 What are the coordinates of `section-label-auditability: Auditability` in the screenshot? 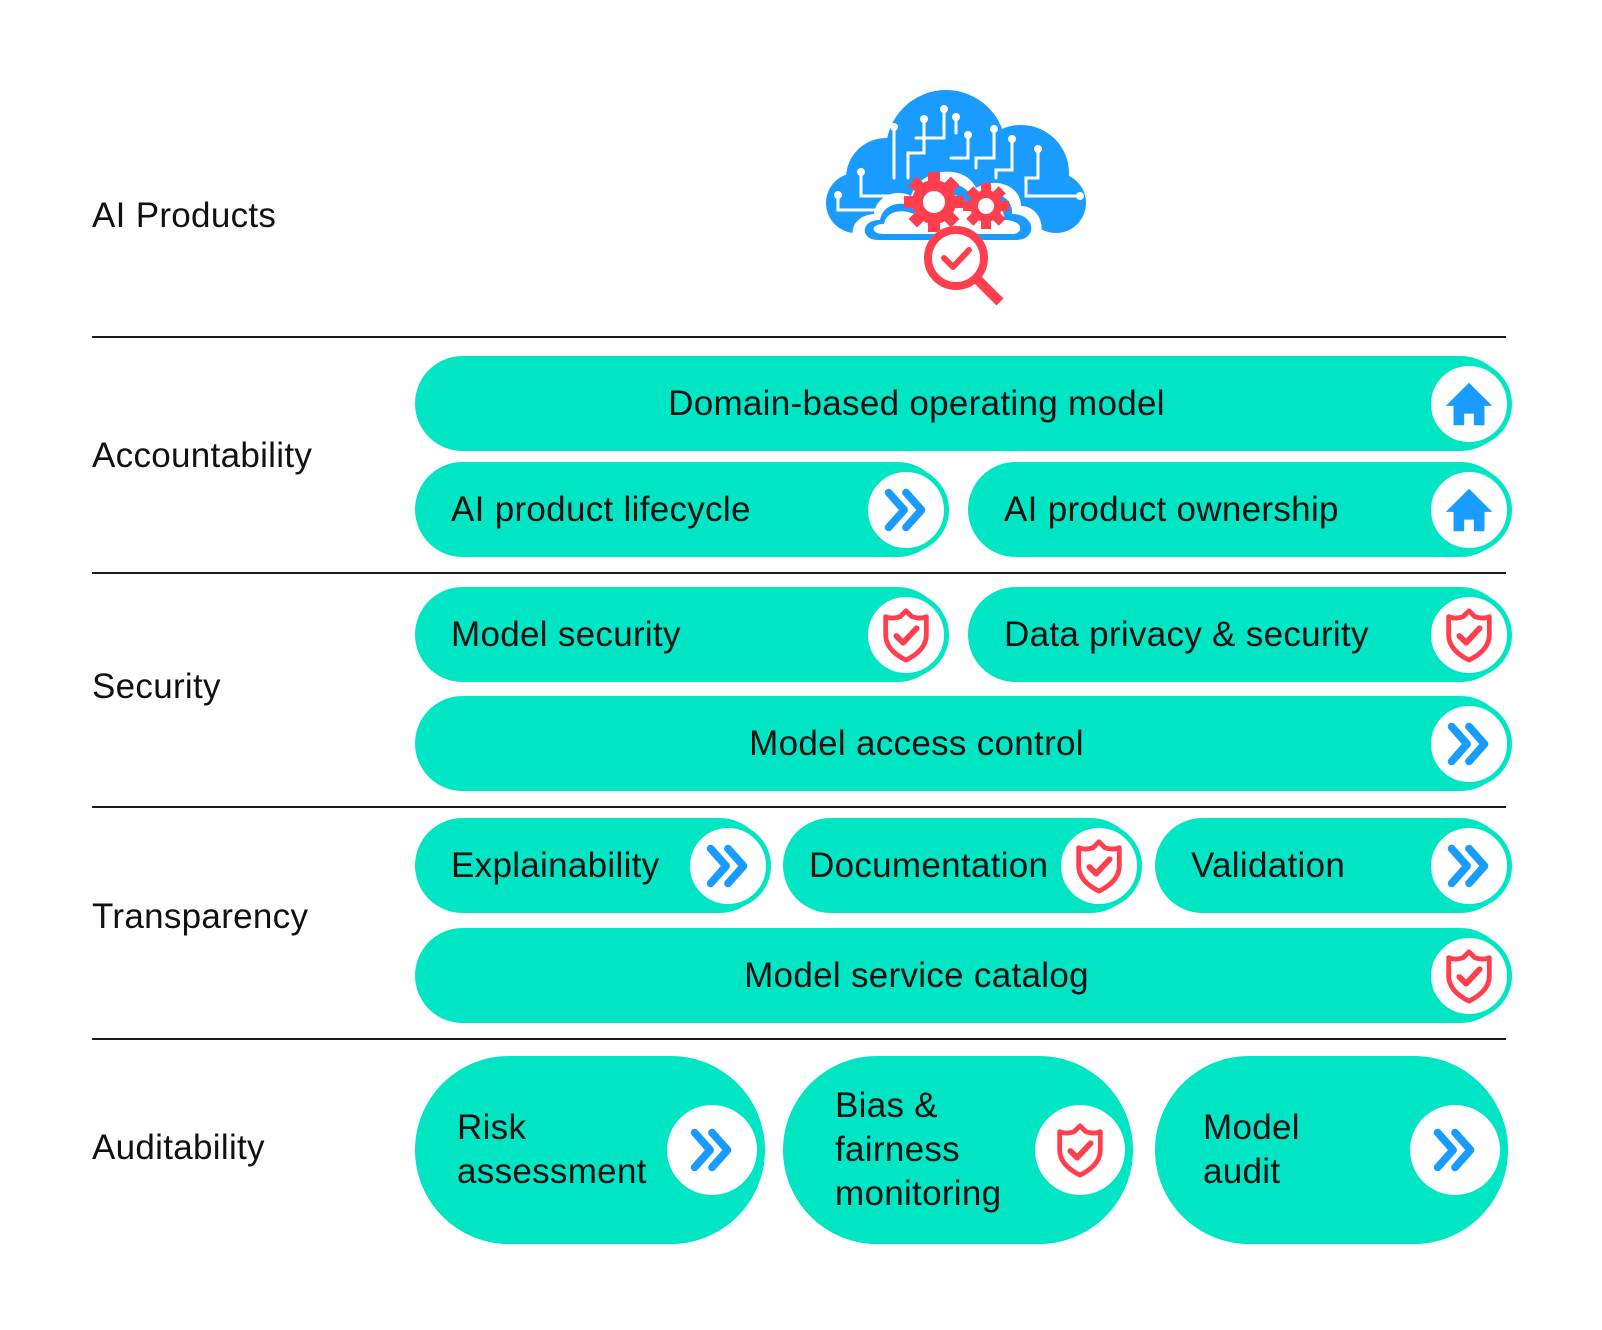 It's located at (178, 1147).